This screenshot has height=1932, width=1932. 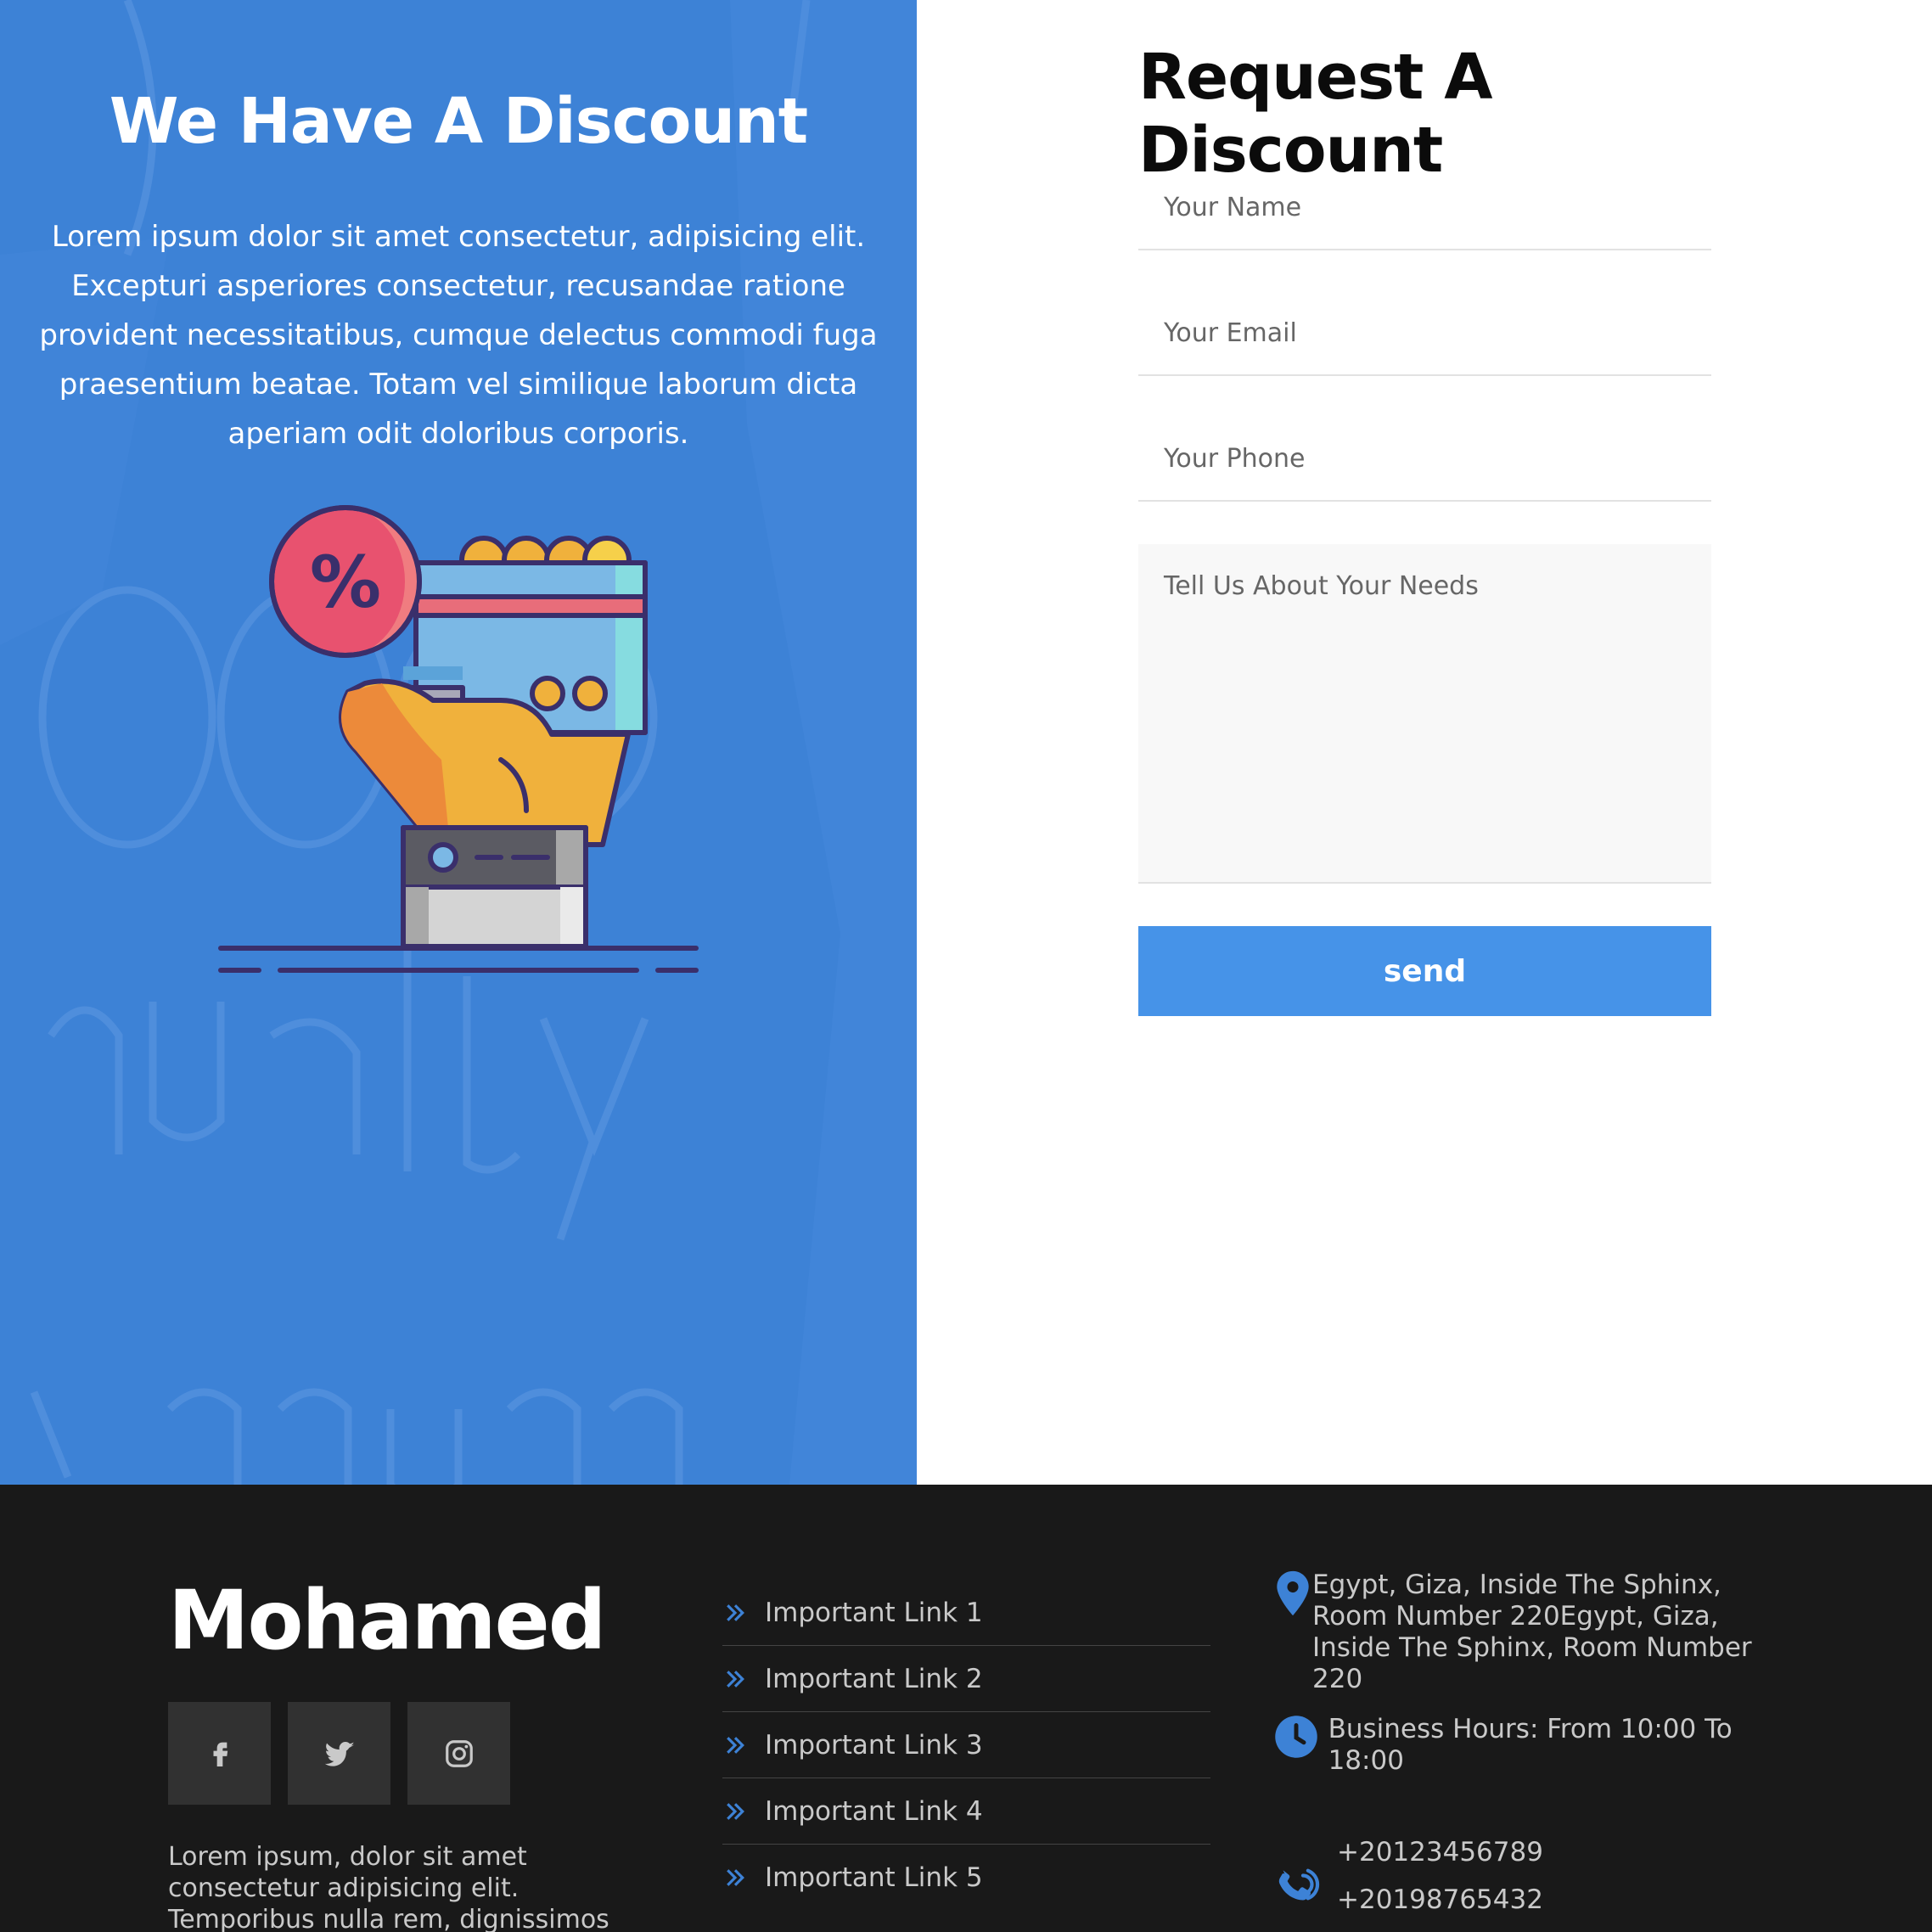 What do you see at coordinates (1440, 1852) in the screenshot?
I see `phone-number: +20123456789` at bounding box center [1440, 1852].